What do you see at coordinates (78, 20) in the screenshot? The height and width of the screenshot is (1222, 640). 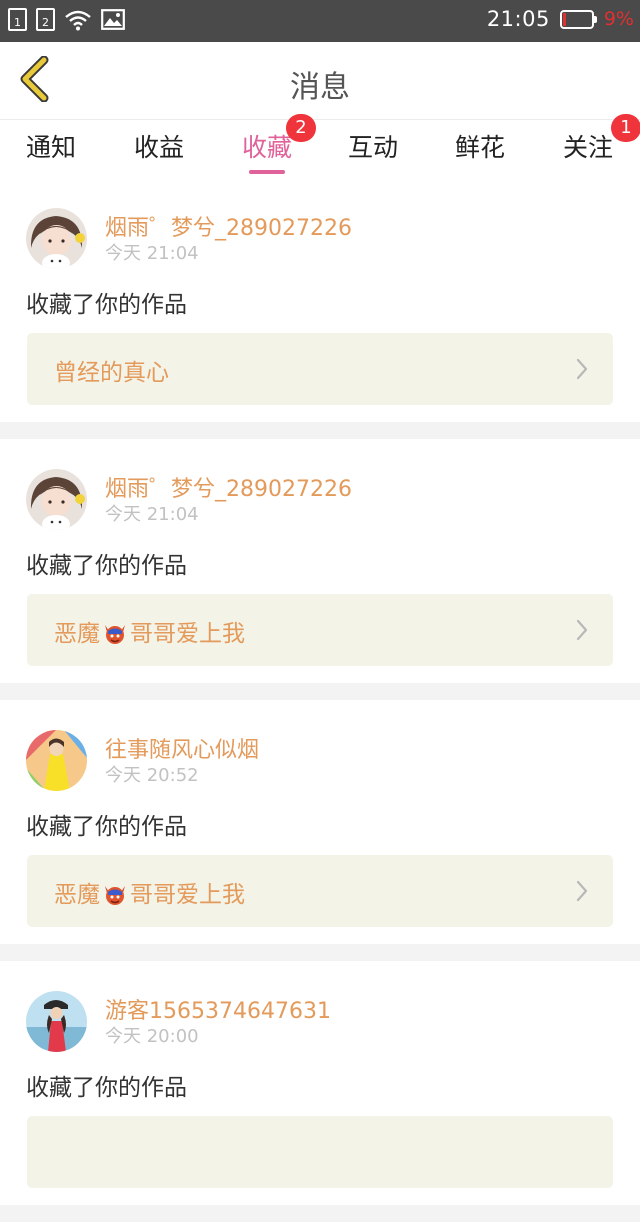 I see `wifi-icon` at bounding box center [78, 20].